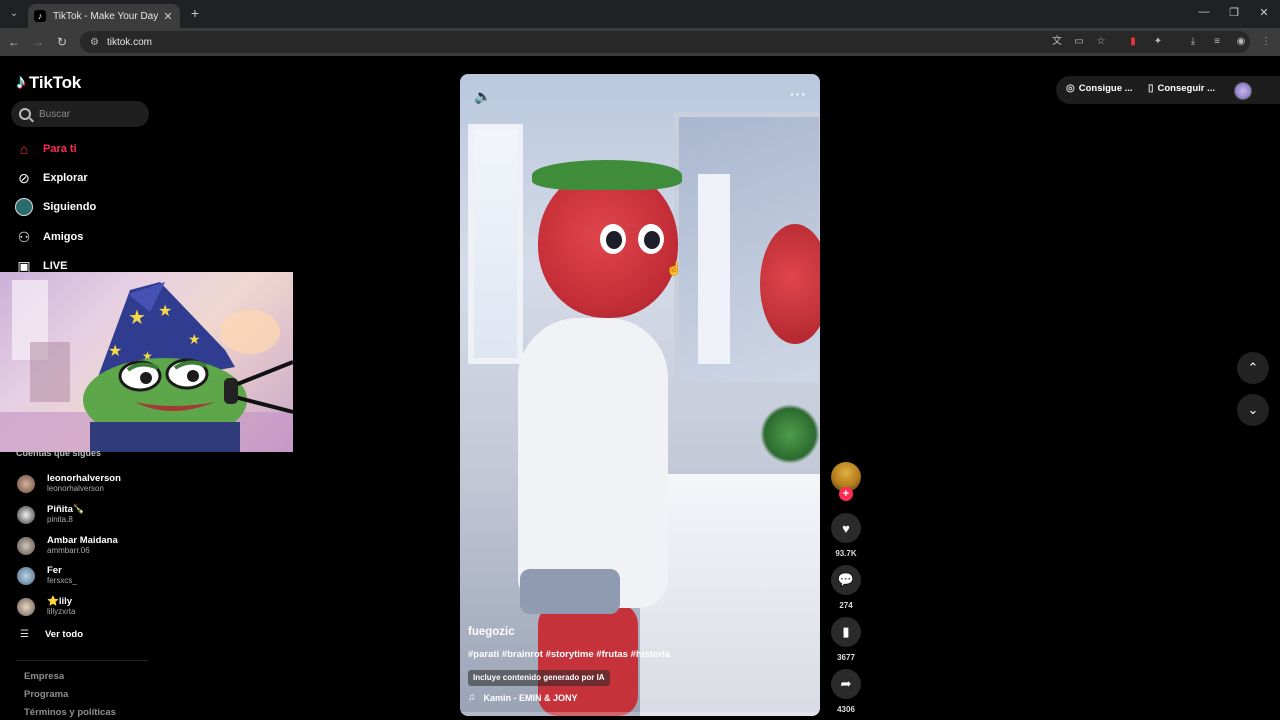 This screenshot has width=1280, height=720. What do you see at coordinates (846, 553) in the screenshot?
I see `like-count: 93.7K` at bounding box center [846, 553].